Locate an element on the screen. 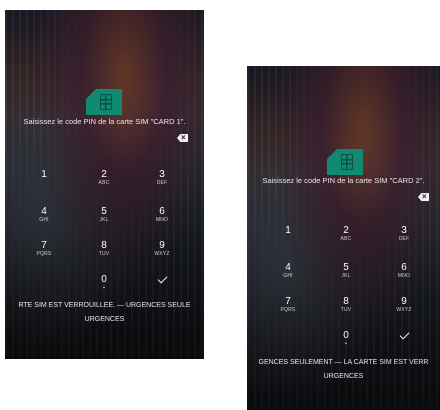  sim-locked-status: GENCES SEULEMENT — LA CARTE SIM EST VERR is located at coordinates (343, 362).